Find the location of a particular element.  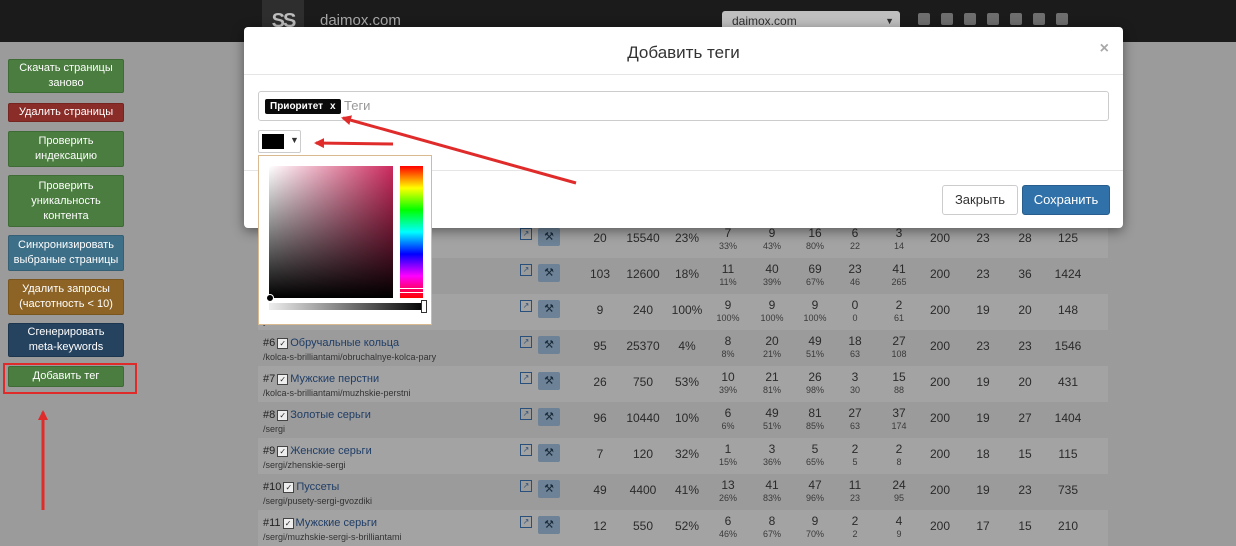

tags-placeholder: Теги is located at coordinates (357, 105).